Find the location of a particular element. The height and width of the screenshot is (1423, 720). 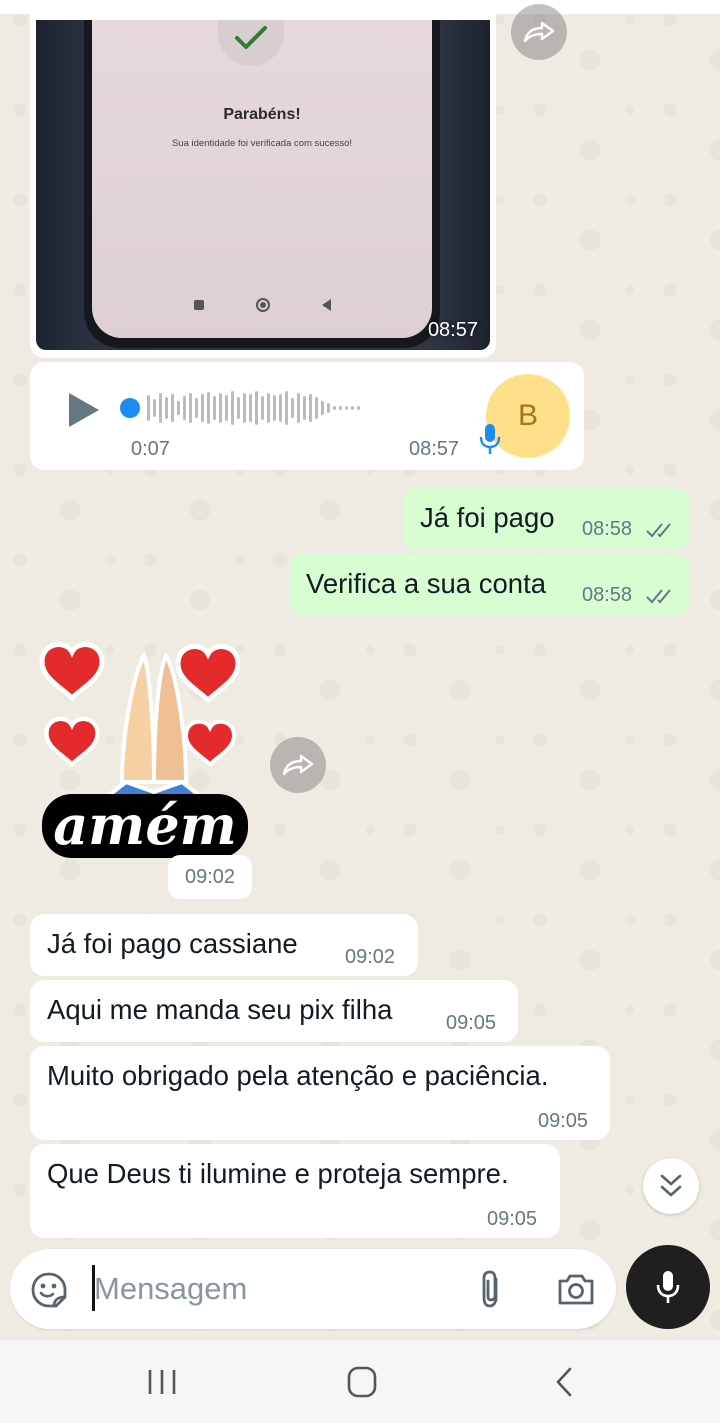

voice-duration: 0:07 is located at coordinates (150, 449).